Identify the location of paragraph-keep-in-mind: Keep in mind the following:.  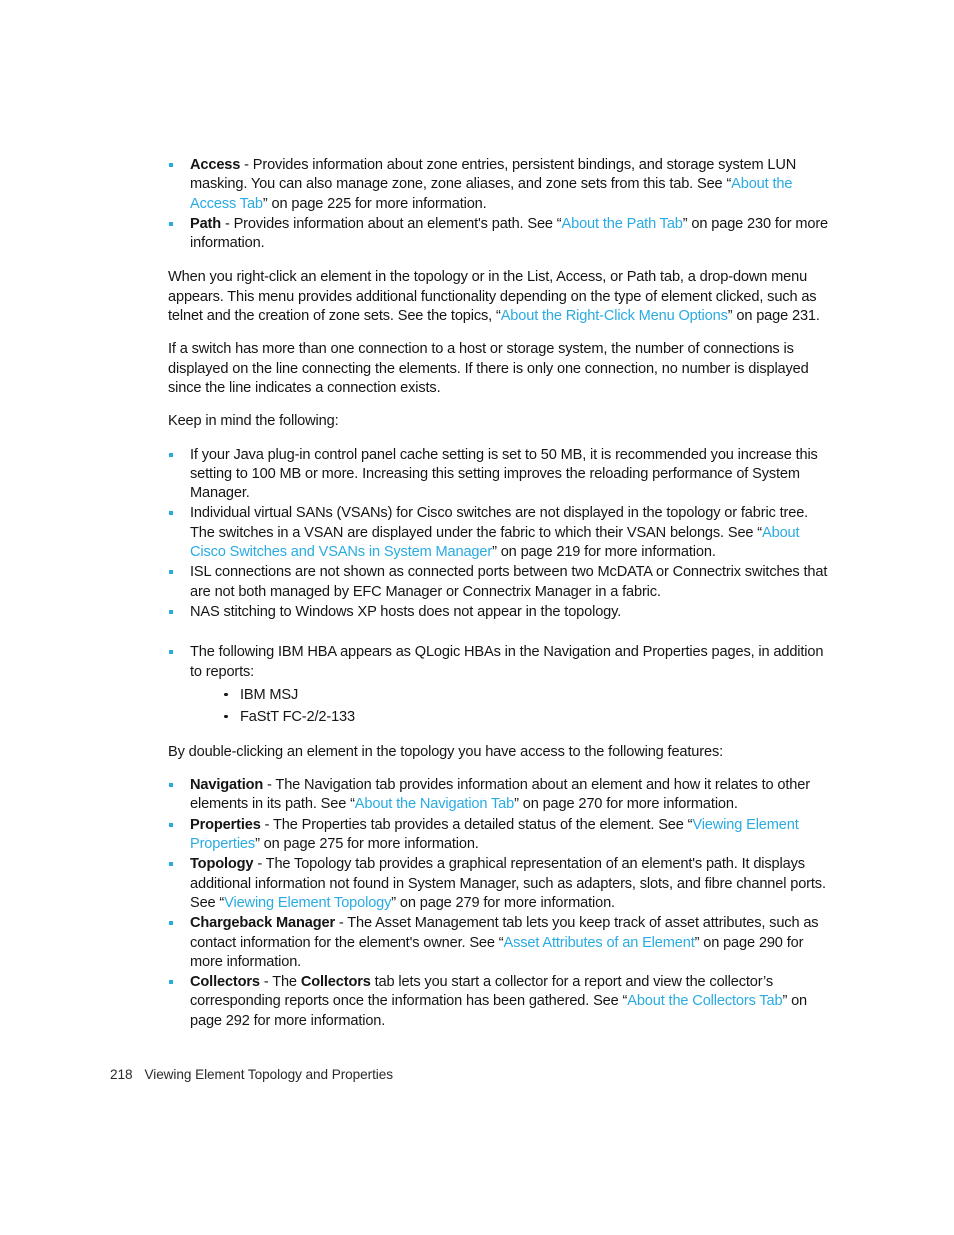
(253, 421).